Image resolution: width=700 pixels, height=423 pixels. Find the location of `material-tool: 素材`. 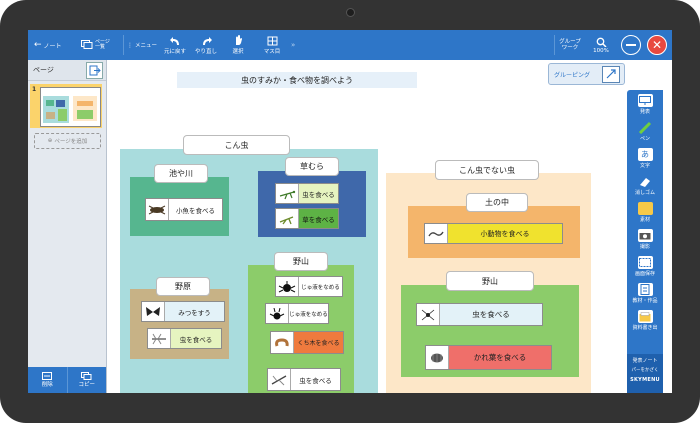

material-tool: 素材 is located at coordinates (645, 212).